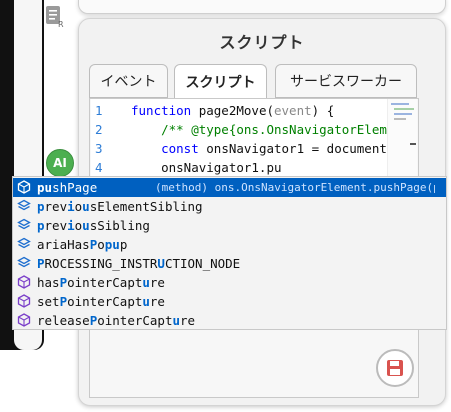  I want to click on suggestion-label: pushPage, so click(67, 187).